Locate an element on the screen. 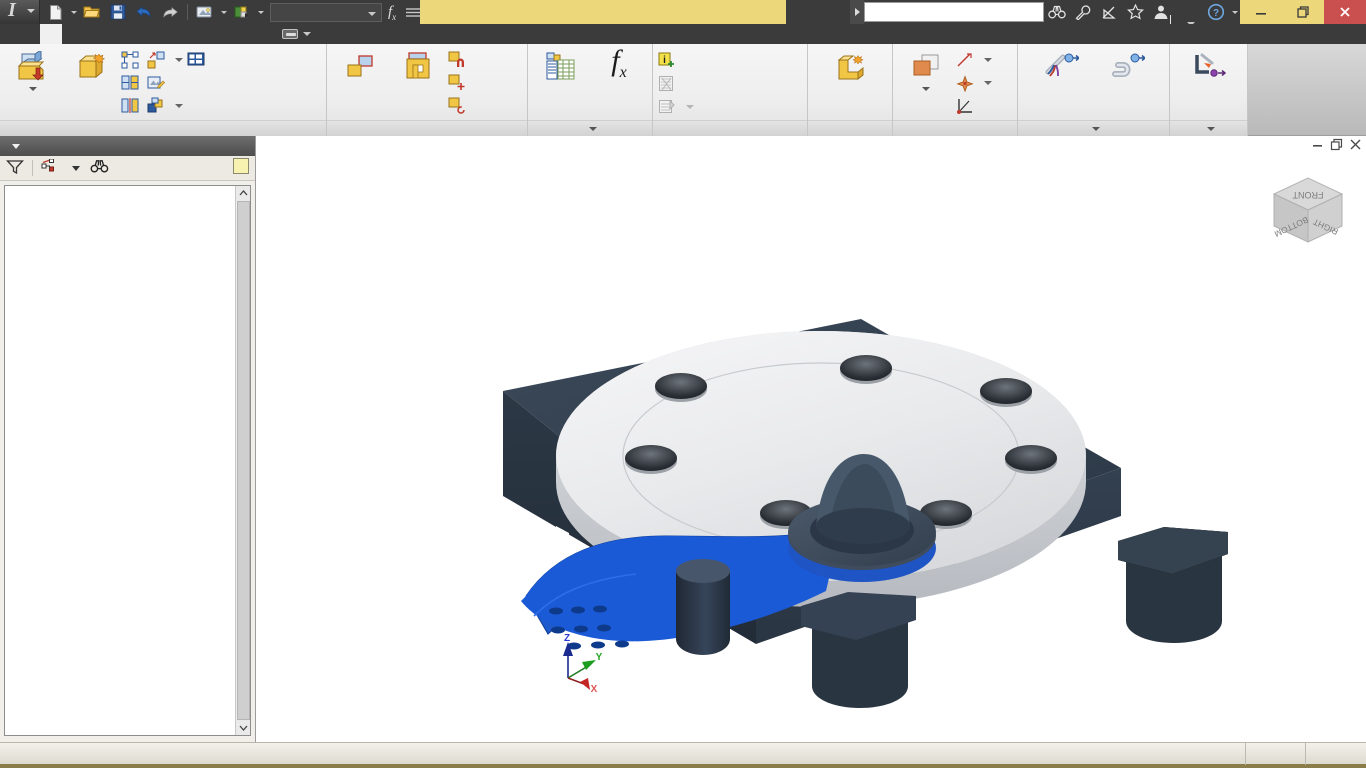  tab-vault is located at coordinates (227, 34).